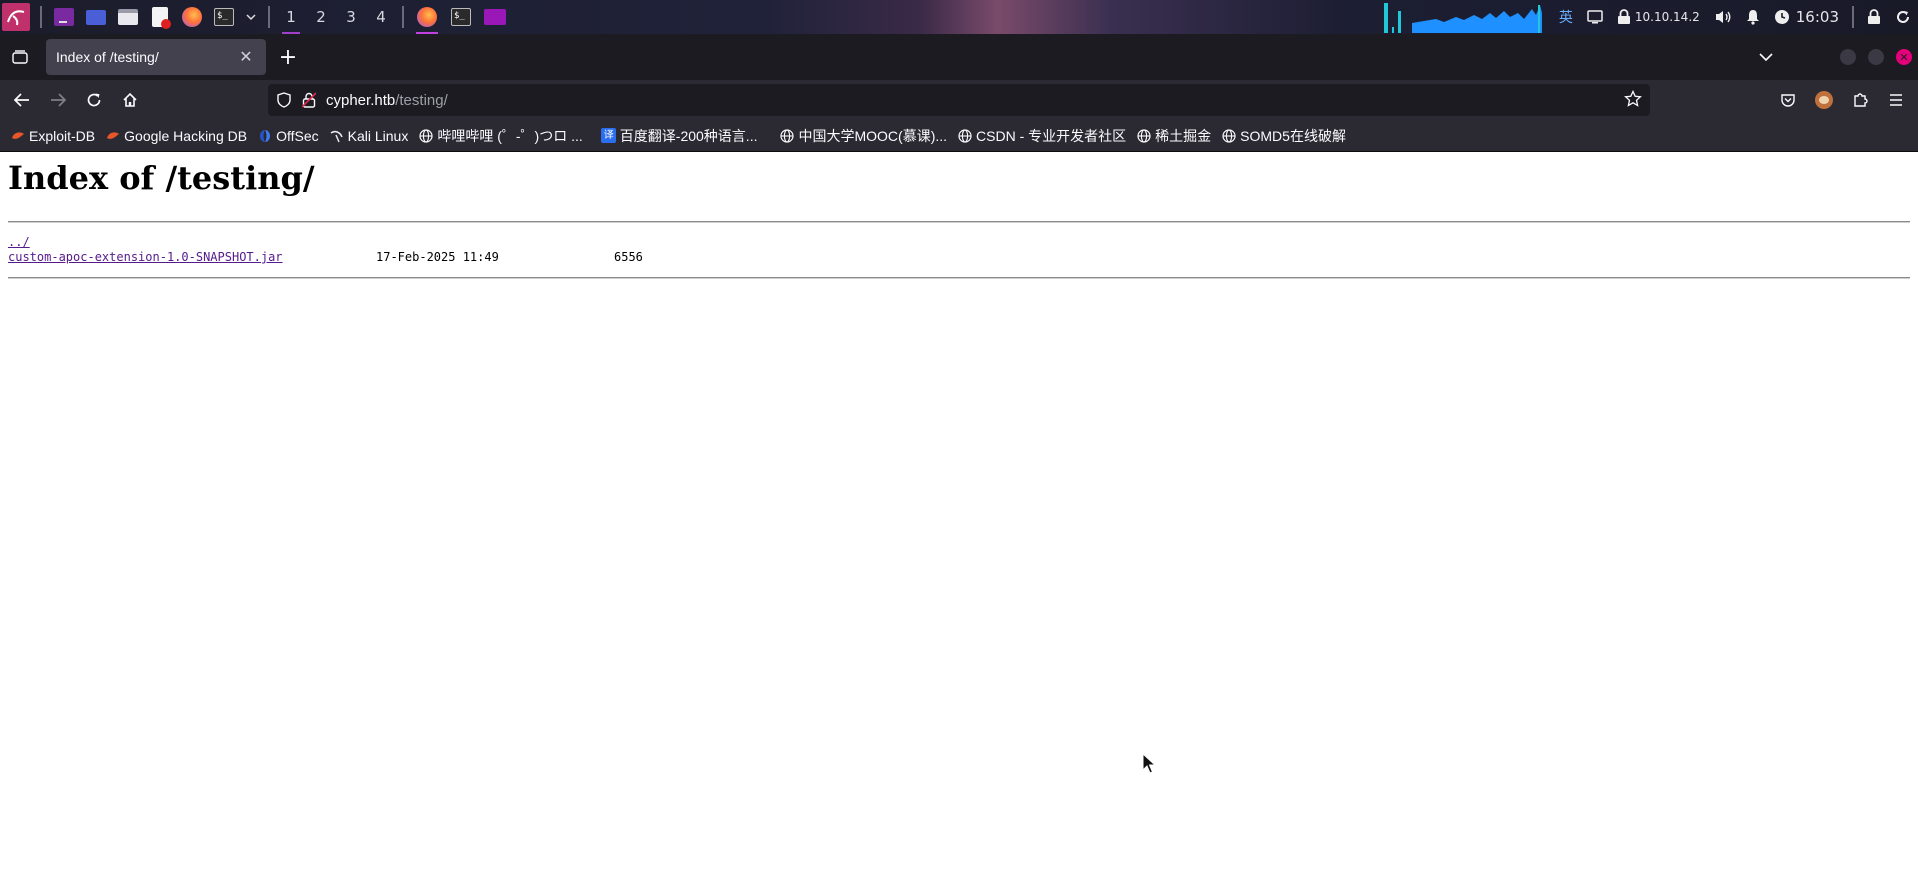 Image resolution: width=1918 pixels, height=878 pixels. I want to click on bookmark-somd5: SOMD5在线破解, so click(1283, 136).